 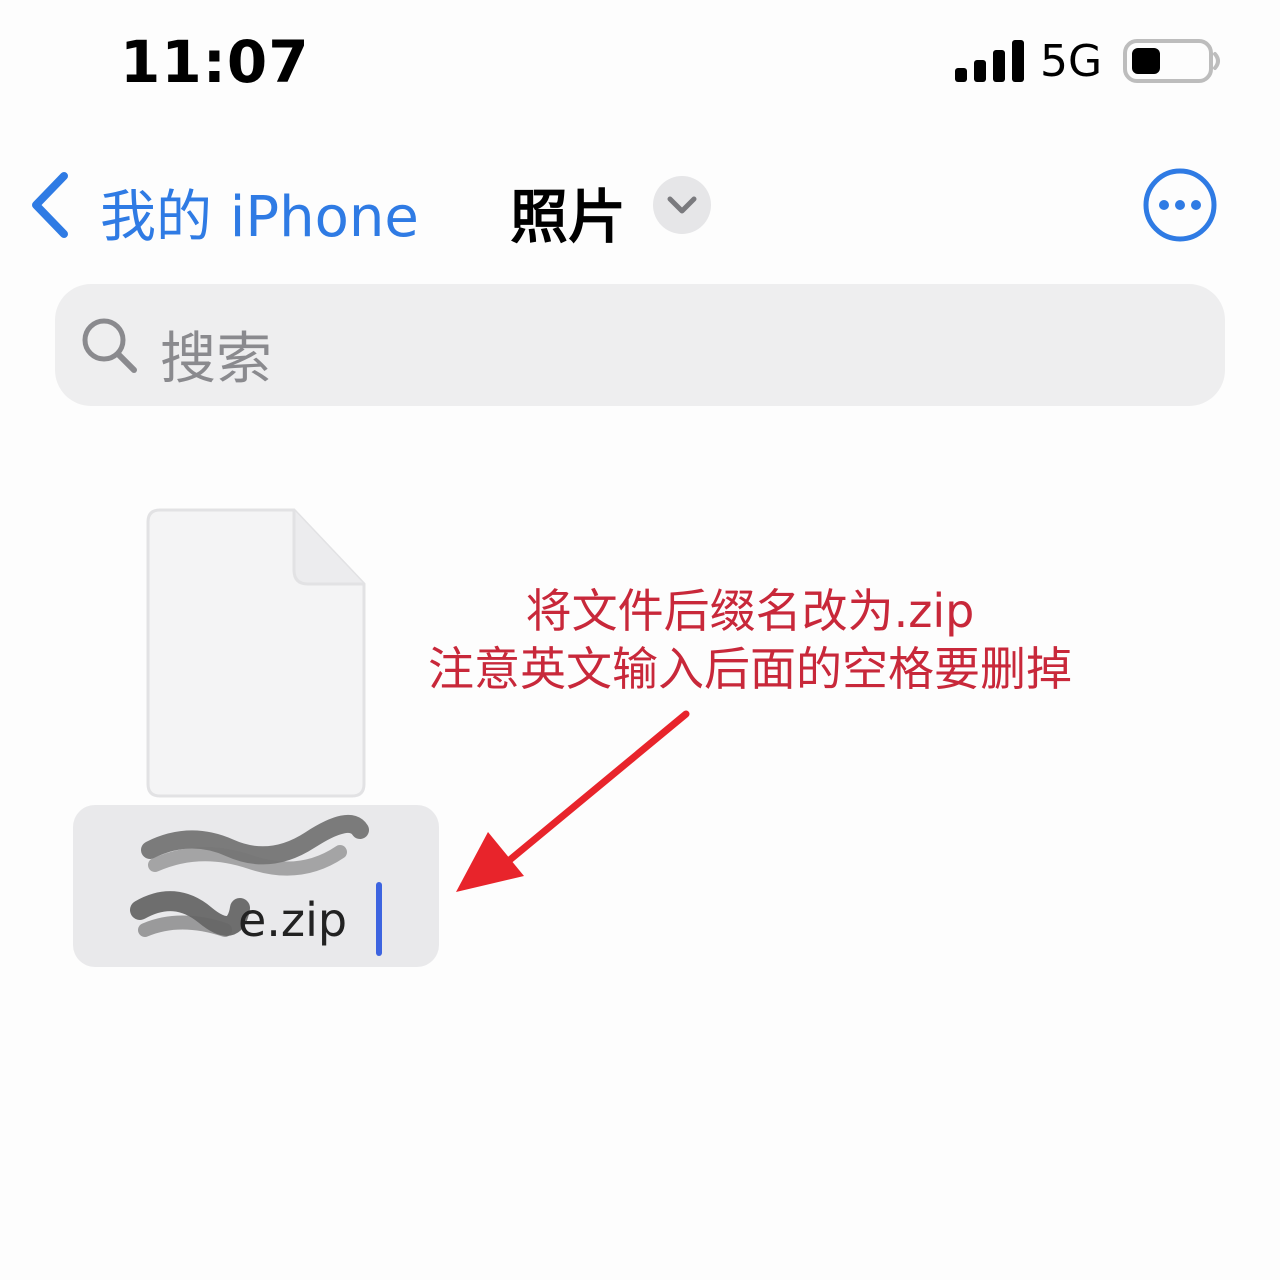 What do you see at coordinates (109, 345) in the screenshot?
I see `search-icon` at bounding box center [109, 345].